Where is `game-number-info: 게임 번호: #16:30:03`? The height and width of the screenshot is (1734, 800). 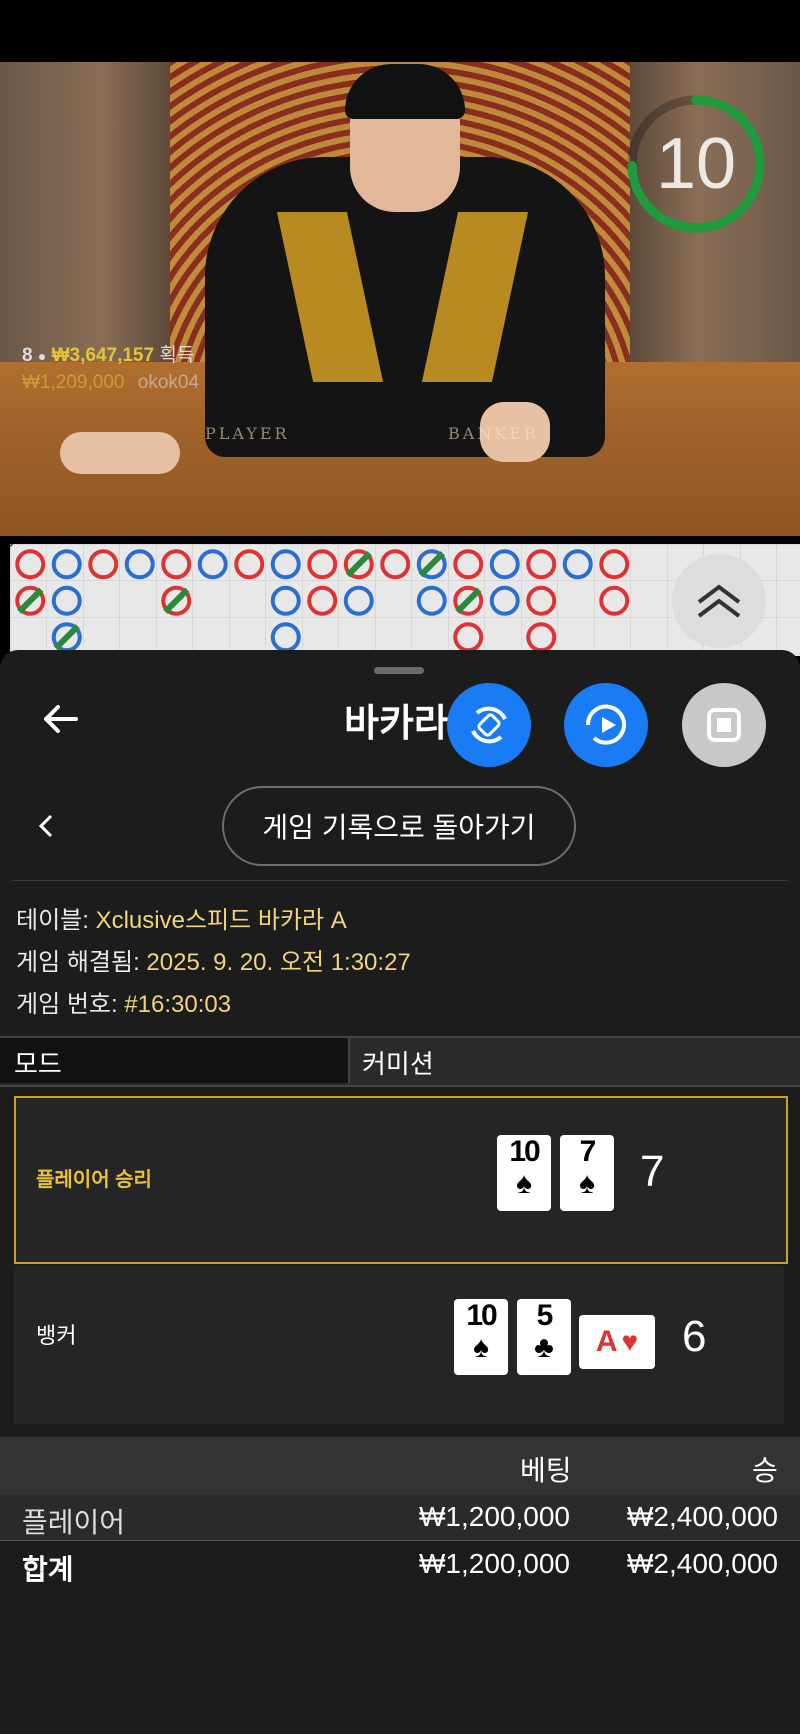 game-number-info: 게임 번호: #16:30:03 is located at coordinates (123, 1001).